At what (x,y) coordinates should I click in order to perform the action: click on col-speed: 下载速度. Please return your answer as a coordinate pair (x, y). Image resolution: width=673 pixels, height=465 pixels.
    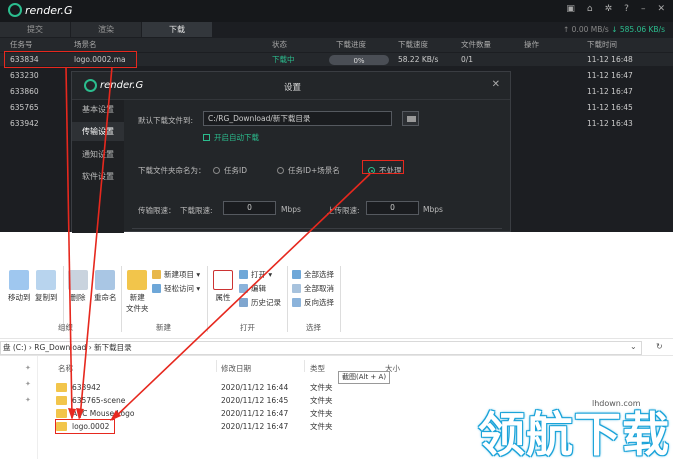
    Looking at the image, I should click on (413, 45).